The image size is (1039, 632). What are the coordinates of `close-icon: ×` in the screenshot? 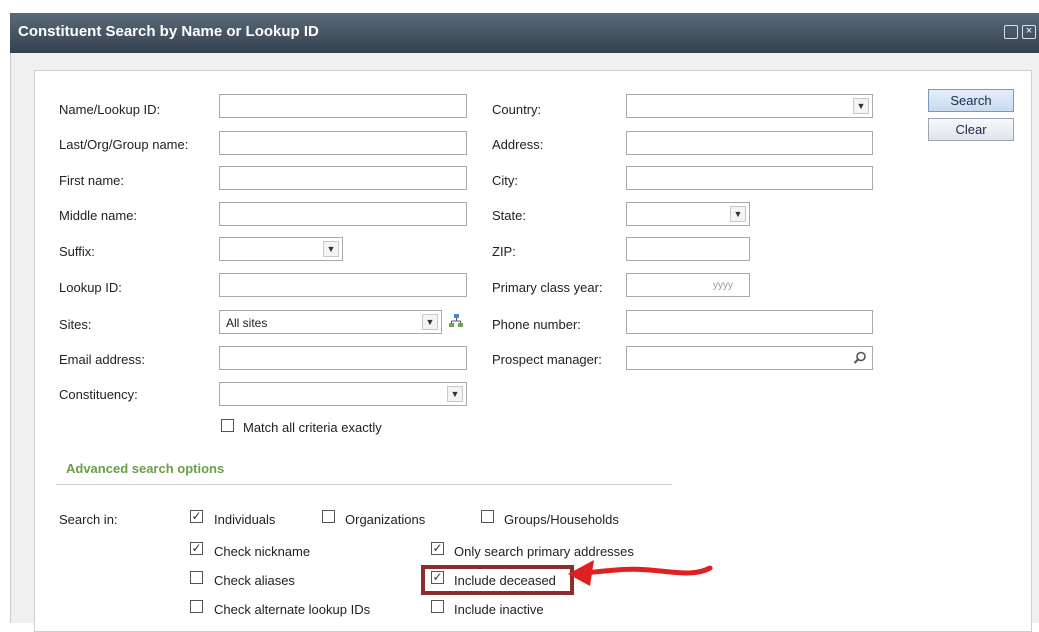 It's located at (1029, 32).